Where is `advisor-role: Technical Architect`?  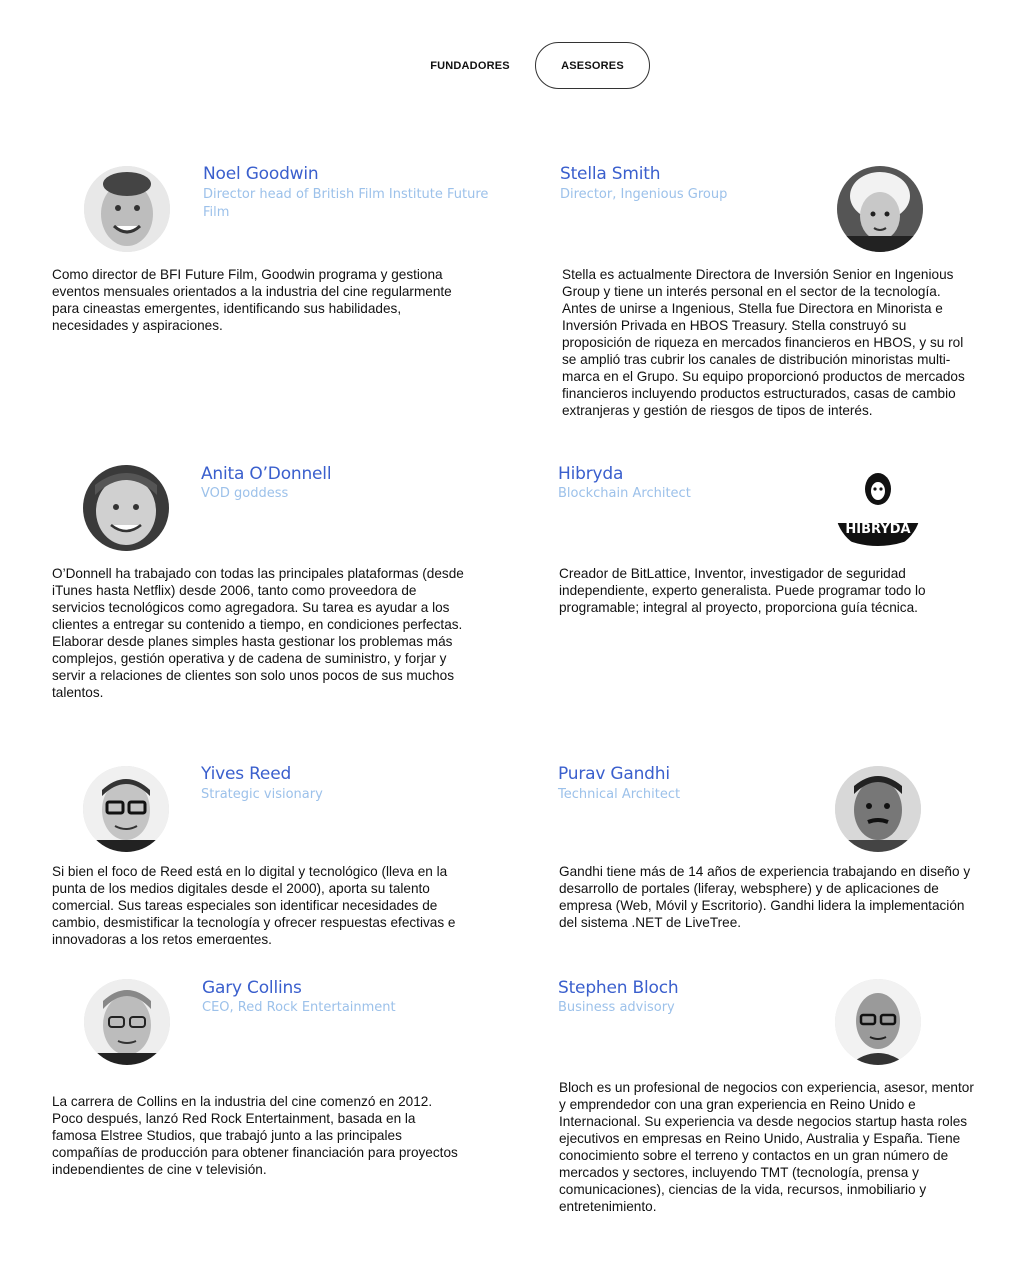
advisor-role: Technical Architect is located at coordinates (619, 794).